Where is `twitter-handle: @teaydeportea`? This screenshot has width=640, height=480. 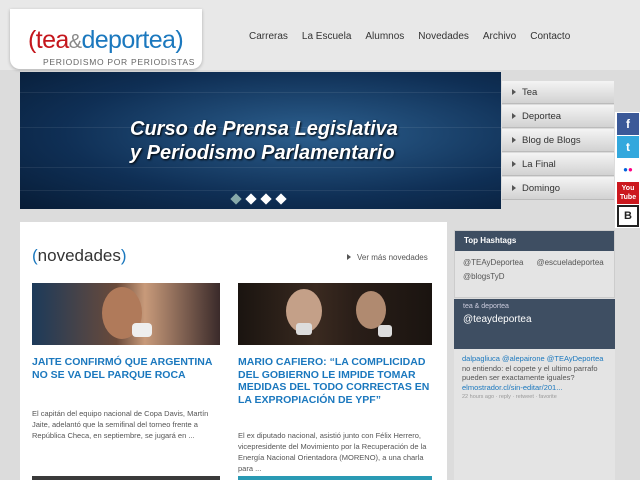
twitter-handle: @teaydeportea is located at coordinates (539, 319).